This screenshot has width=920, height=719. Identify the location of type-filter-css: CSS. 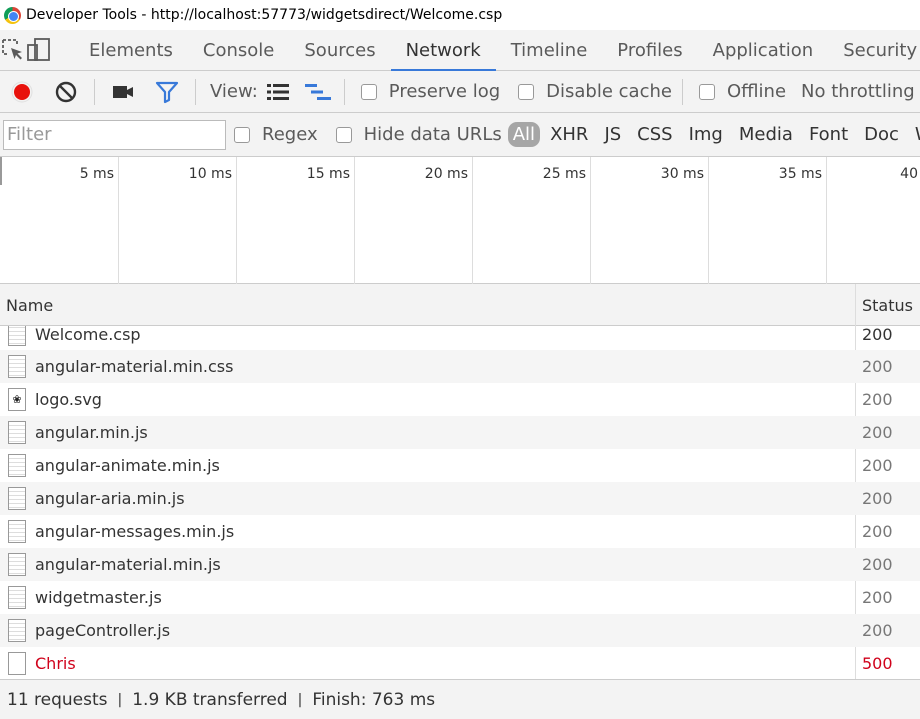
(654, 134).